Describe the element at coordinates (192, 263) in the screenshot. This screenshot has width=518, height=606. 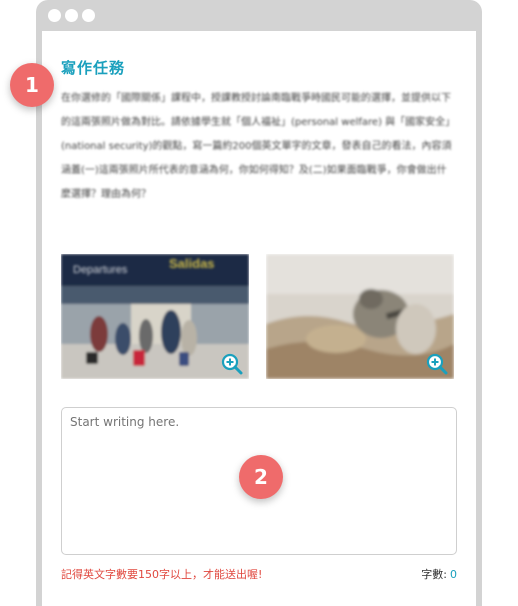
I see `salidas-sign: Salidas` at that location.